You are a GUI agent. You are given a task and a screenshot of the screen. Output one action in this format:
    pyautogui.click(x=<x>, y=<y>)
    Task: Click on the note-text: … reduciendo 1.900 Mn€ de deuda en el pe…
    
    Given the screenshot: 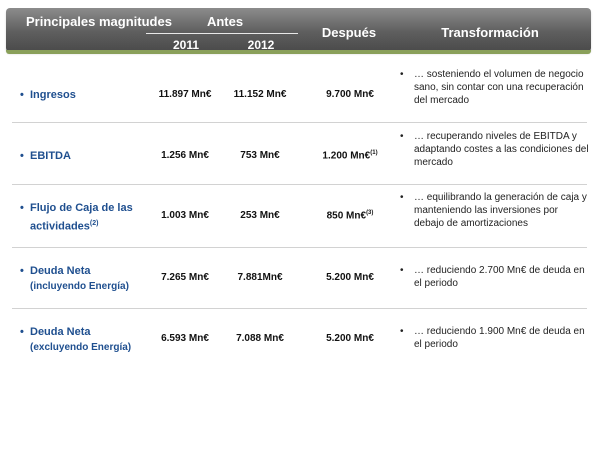 What is the action you would take?
    pyautogui.click(x=499, y=338)
    